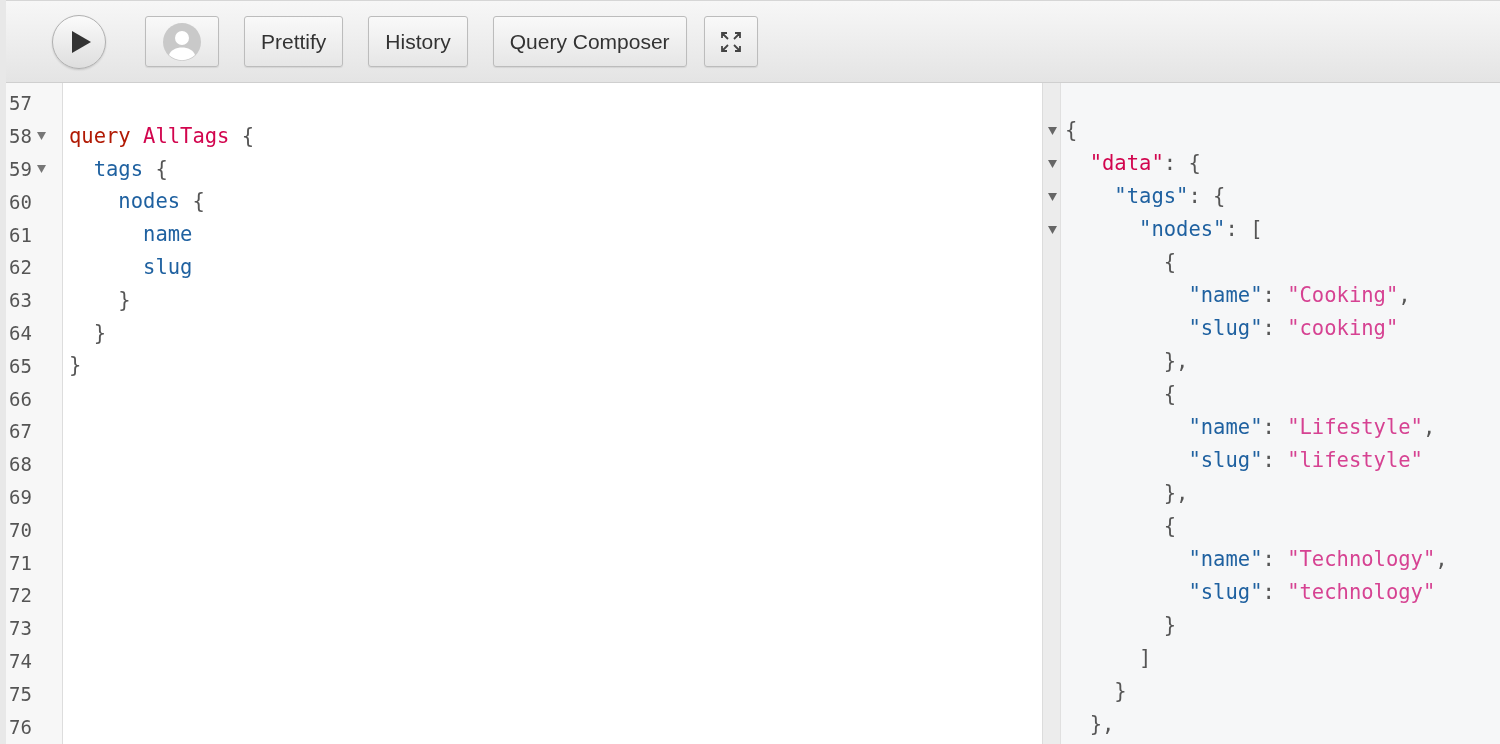  What do you see at coordinates (1311, 592) in the screenshot?
I see `result-line: "slug": "technology"` at bounding box center [1311, 592].